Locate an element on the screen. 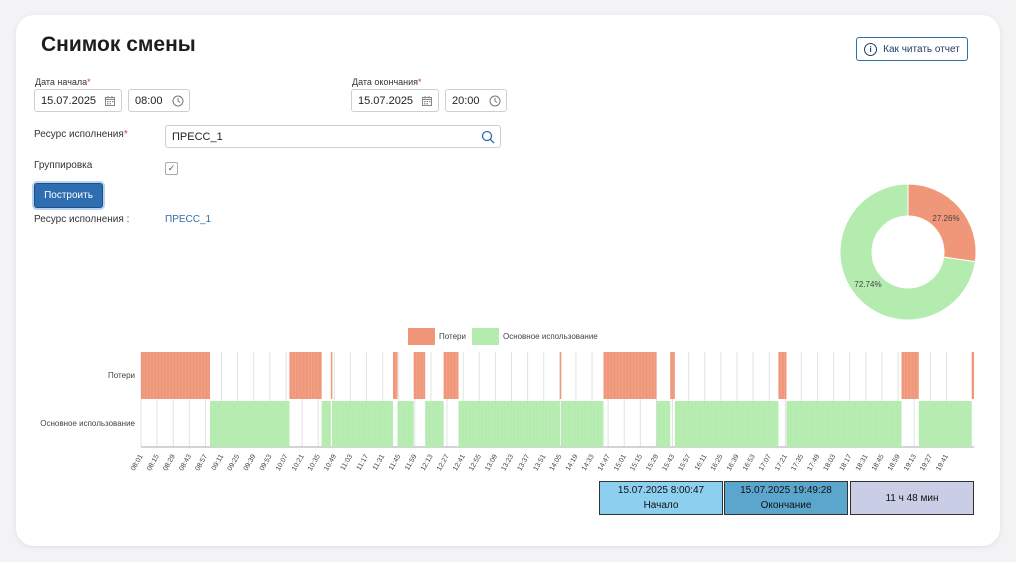 This screenshot has height=562, width=1016. time-tick-label: 08:43 is located at coordinates (185, 462).